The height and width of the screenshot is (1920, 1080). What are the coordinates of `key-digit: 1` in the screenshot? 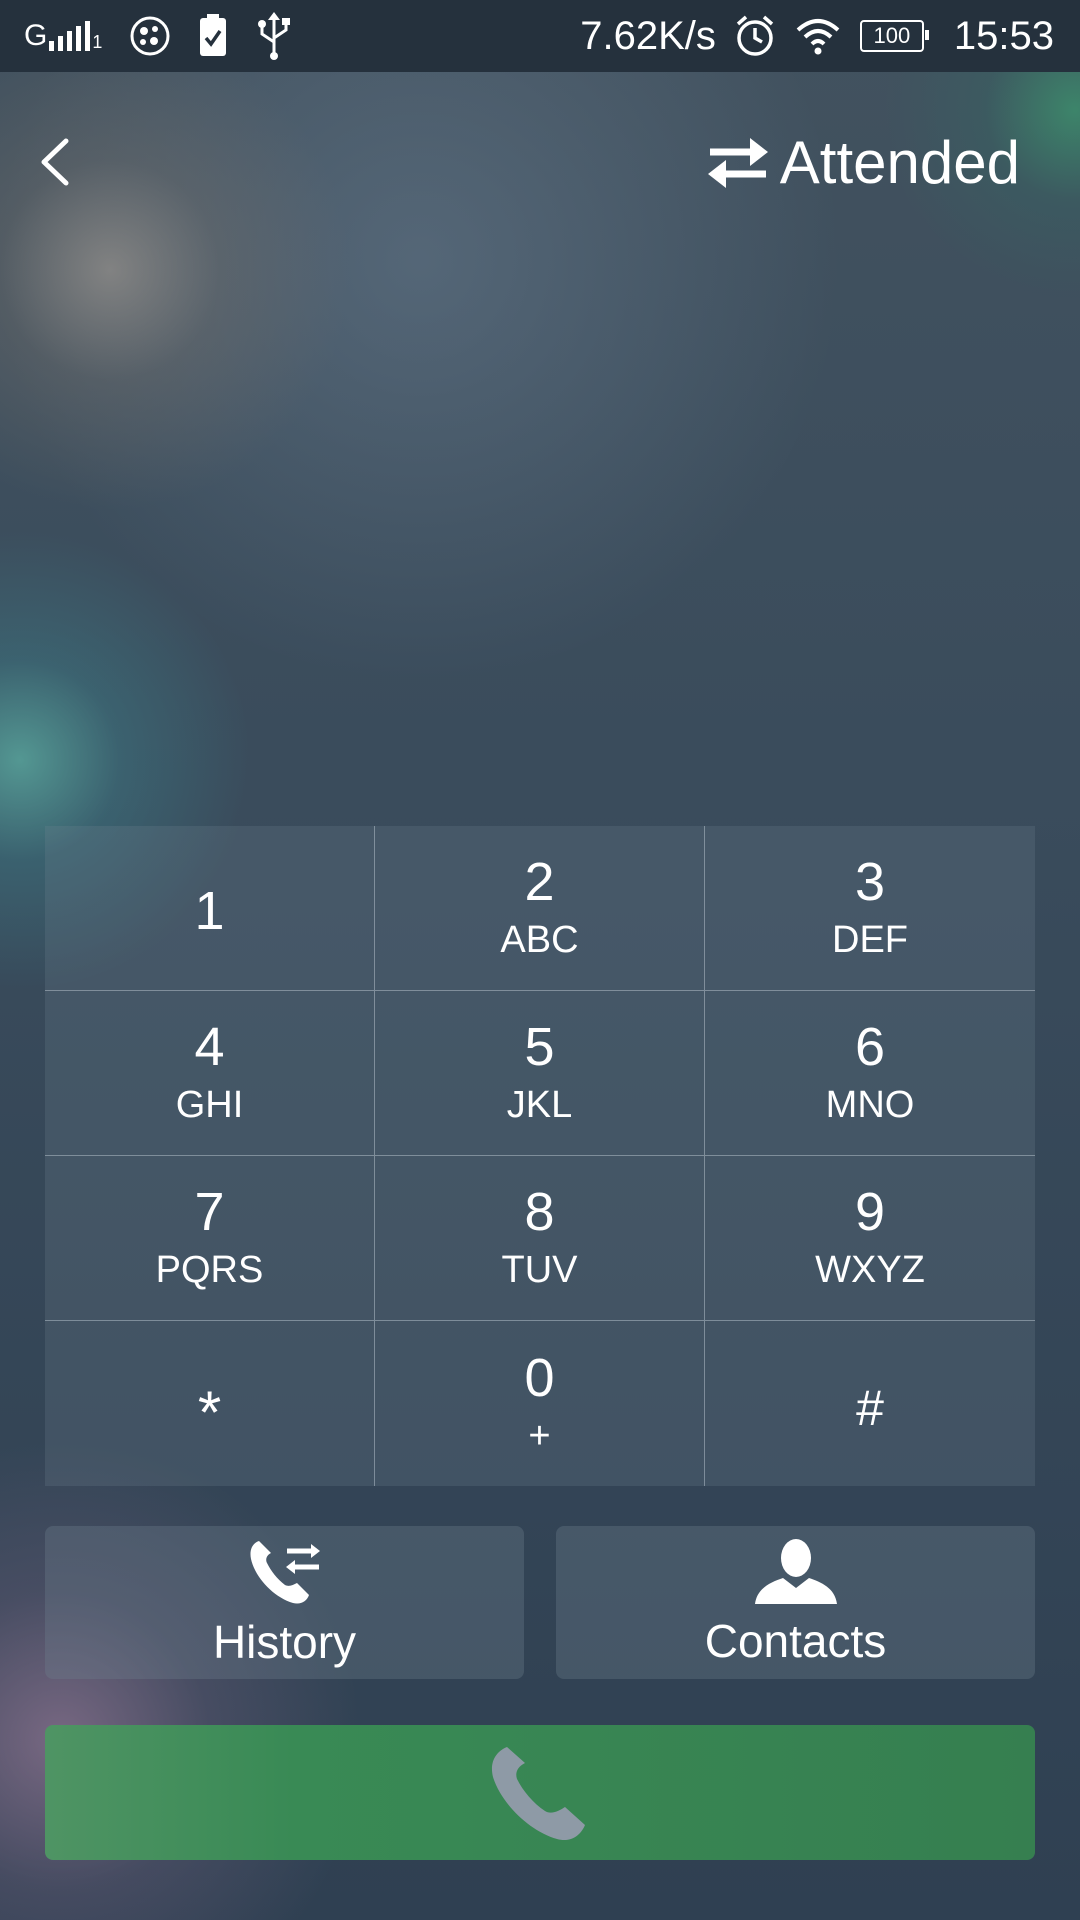 It's located at (209, 911).